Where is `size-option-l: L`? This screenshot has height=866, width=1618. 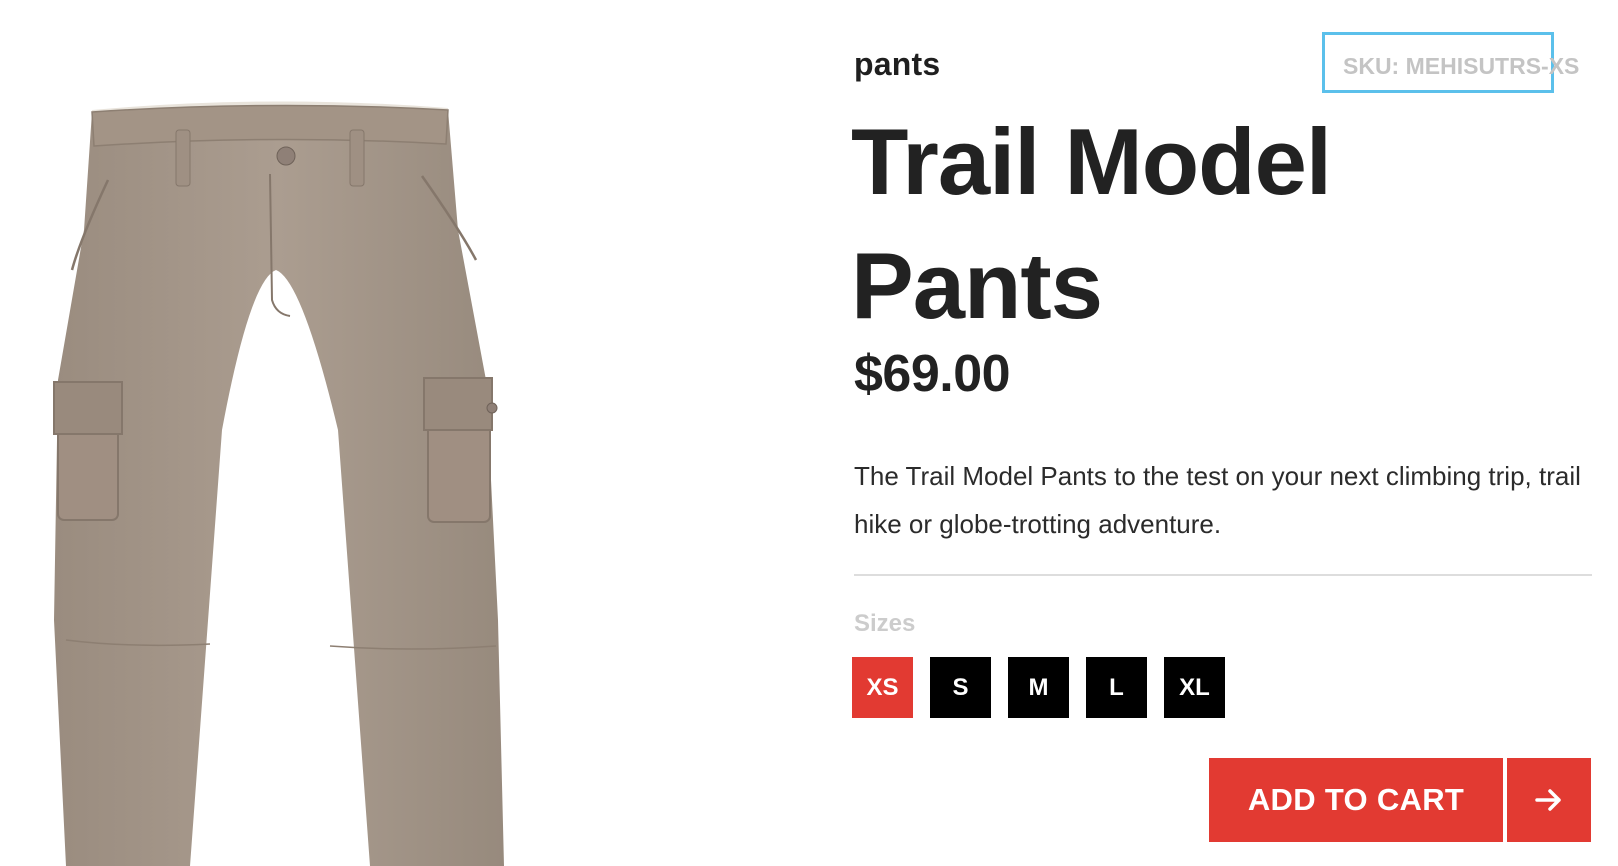
size-option-l: L is located at coordinates (1116, 687).